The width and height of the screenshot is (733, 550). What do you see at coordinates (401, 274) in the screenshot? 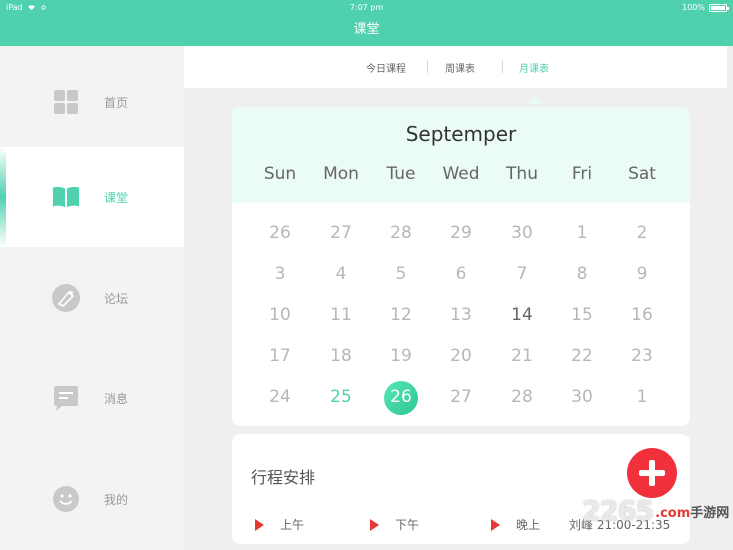
I see `calendar-day: 5` at bounding box center [401, 274].